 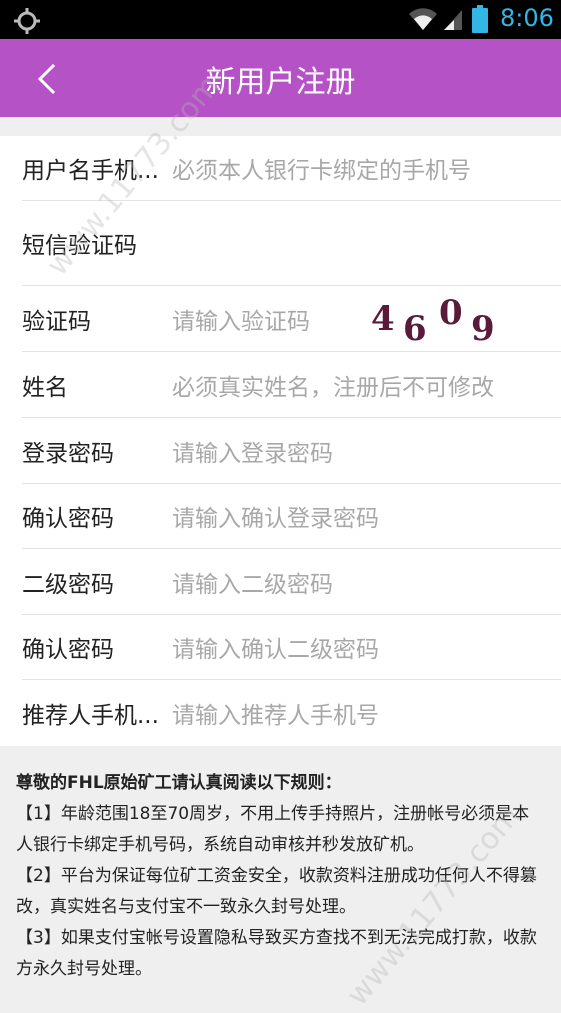 What do you see at coordinates (527, 18) in the screenshot?
I see `status-time: 8:06` at bounding box center [527, 18].